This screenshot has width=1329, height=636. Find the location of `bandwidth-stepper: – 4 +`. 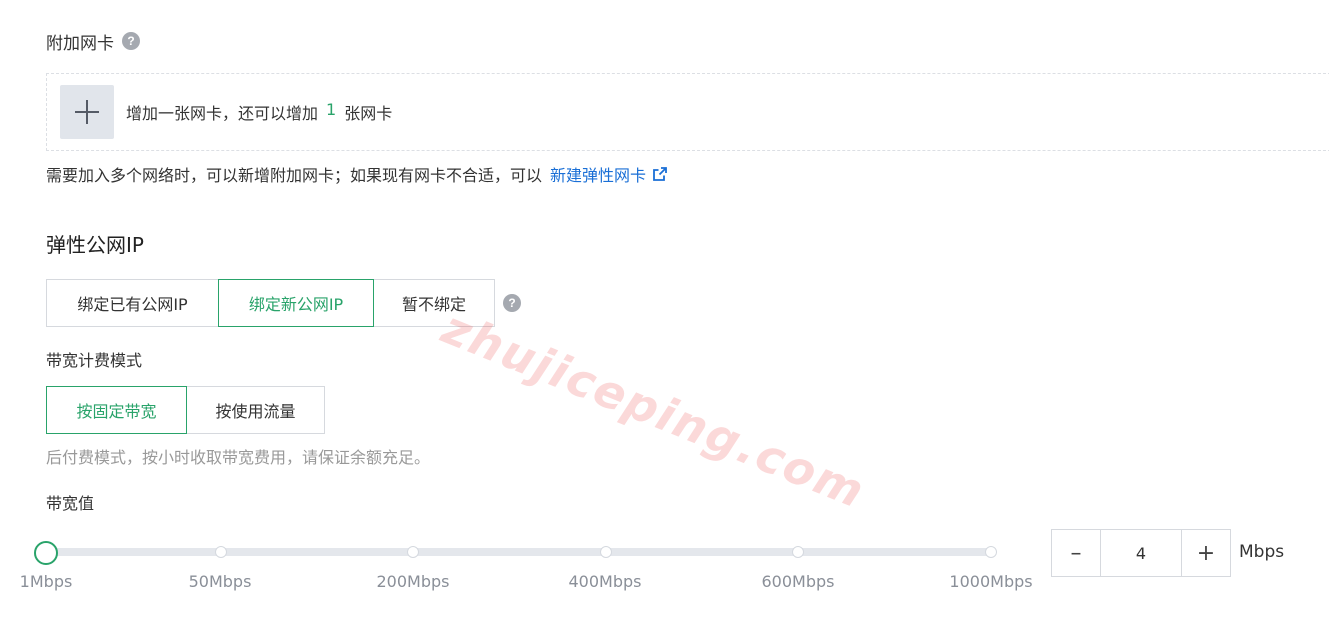

bandwidth-stepper: – 4 + is located at coordinates (1141, 553).